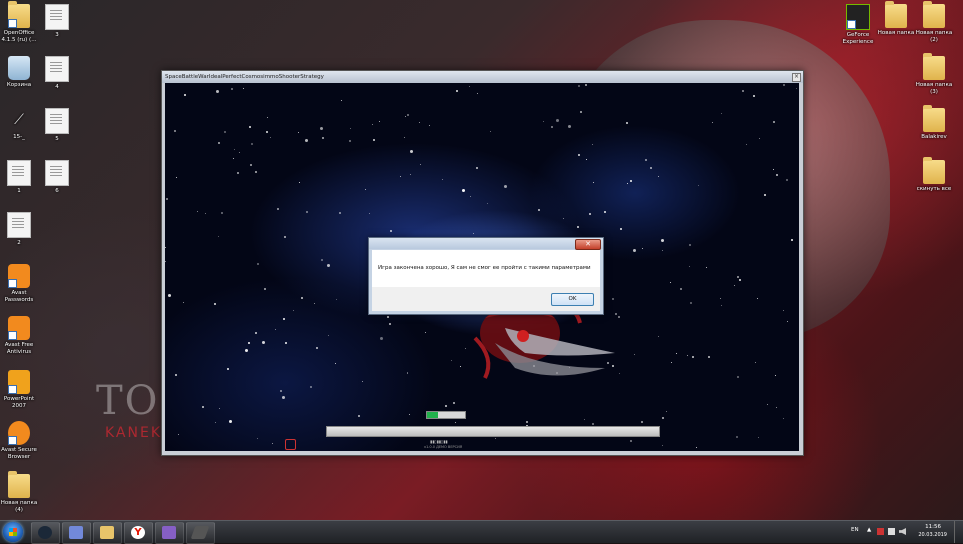 The width and height of the screenshot is (963, 544). I want to click on steam-icon, so click(45, 532).